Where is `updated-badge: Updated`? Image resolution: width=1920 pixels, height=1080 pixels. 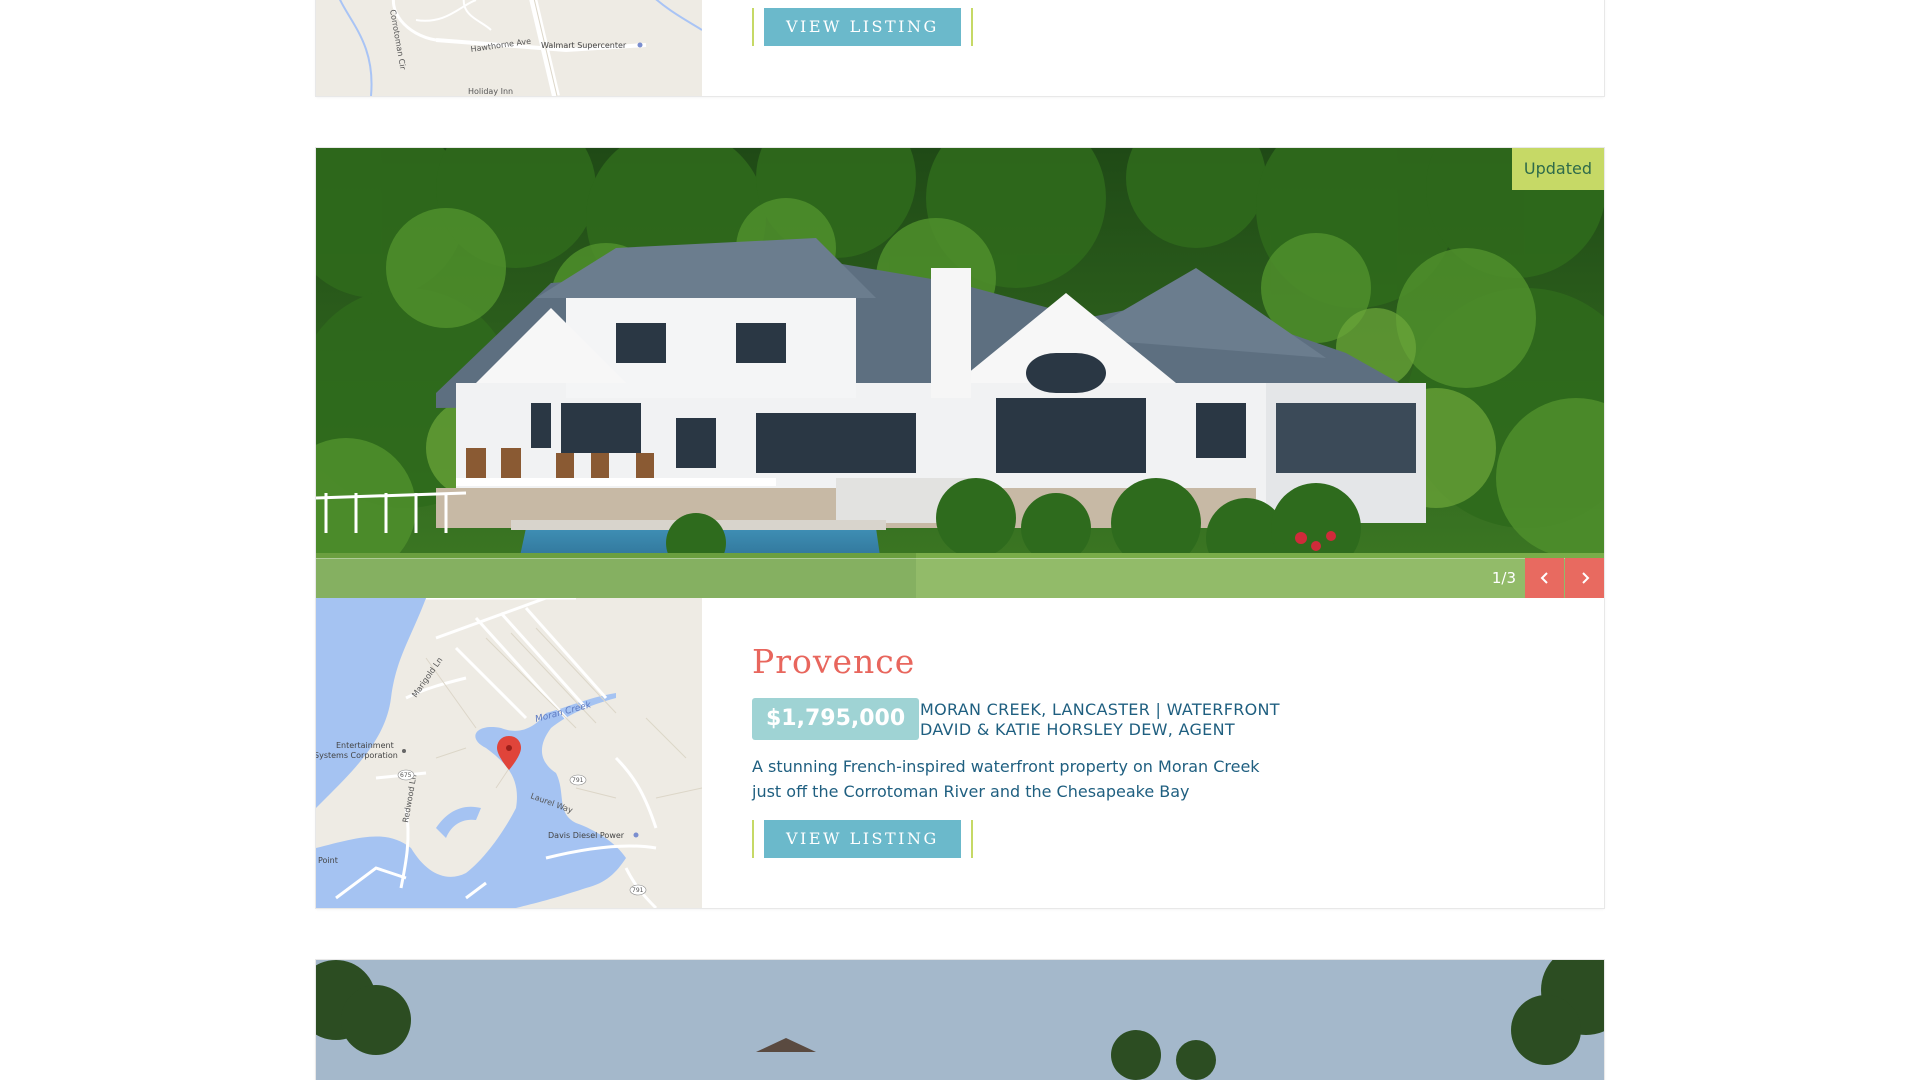 updated-badge: Updated is located at coordinates (1557, 169).